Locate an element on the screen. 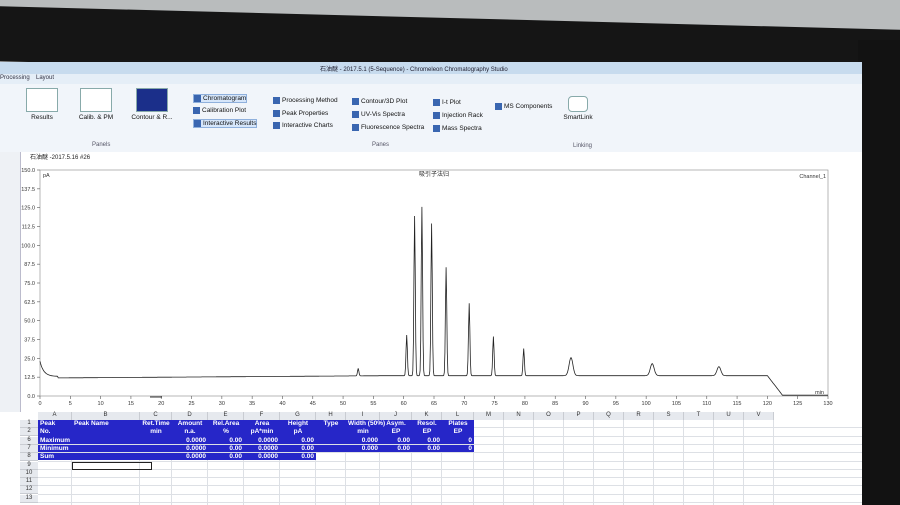  column-header: B is located at coordinates (106, 416).